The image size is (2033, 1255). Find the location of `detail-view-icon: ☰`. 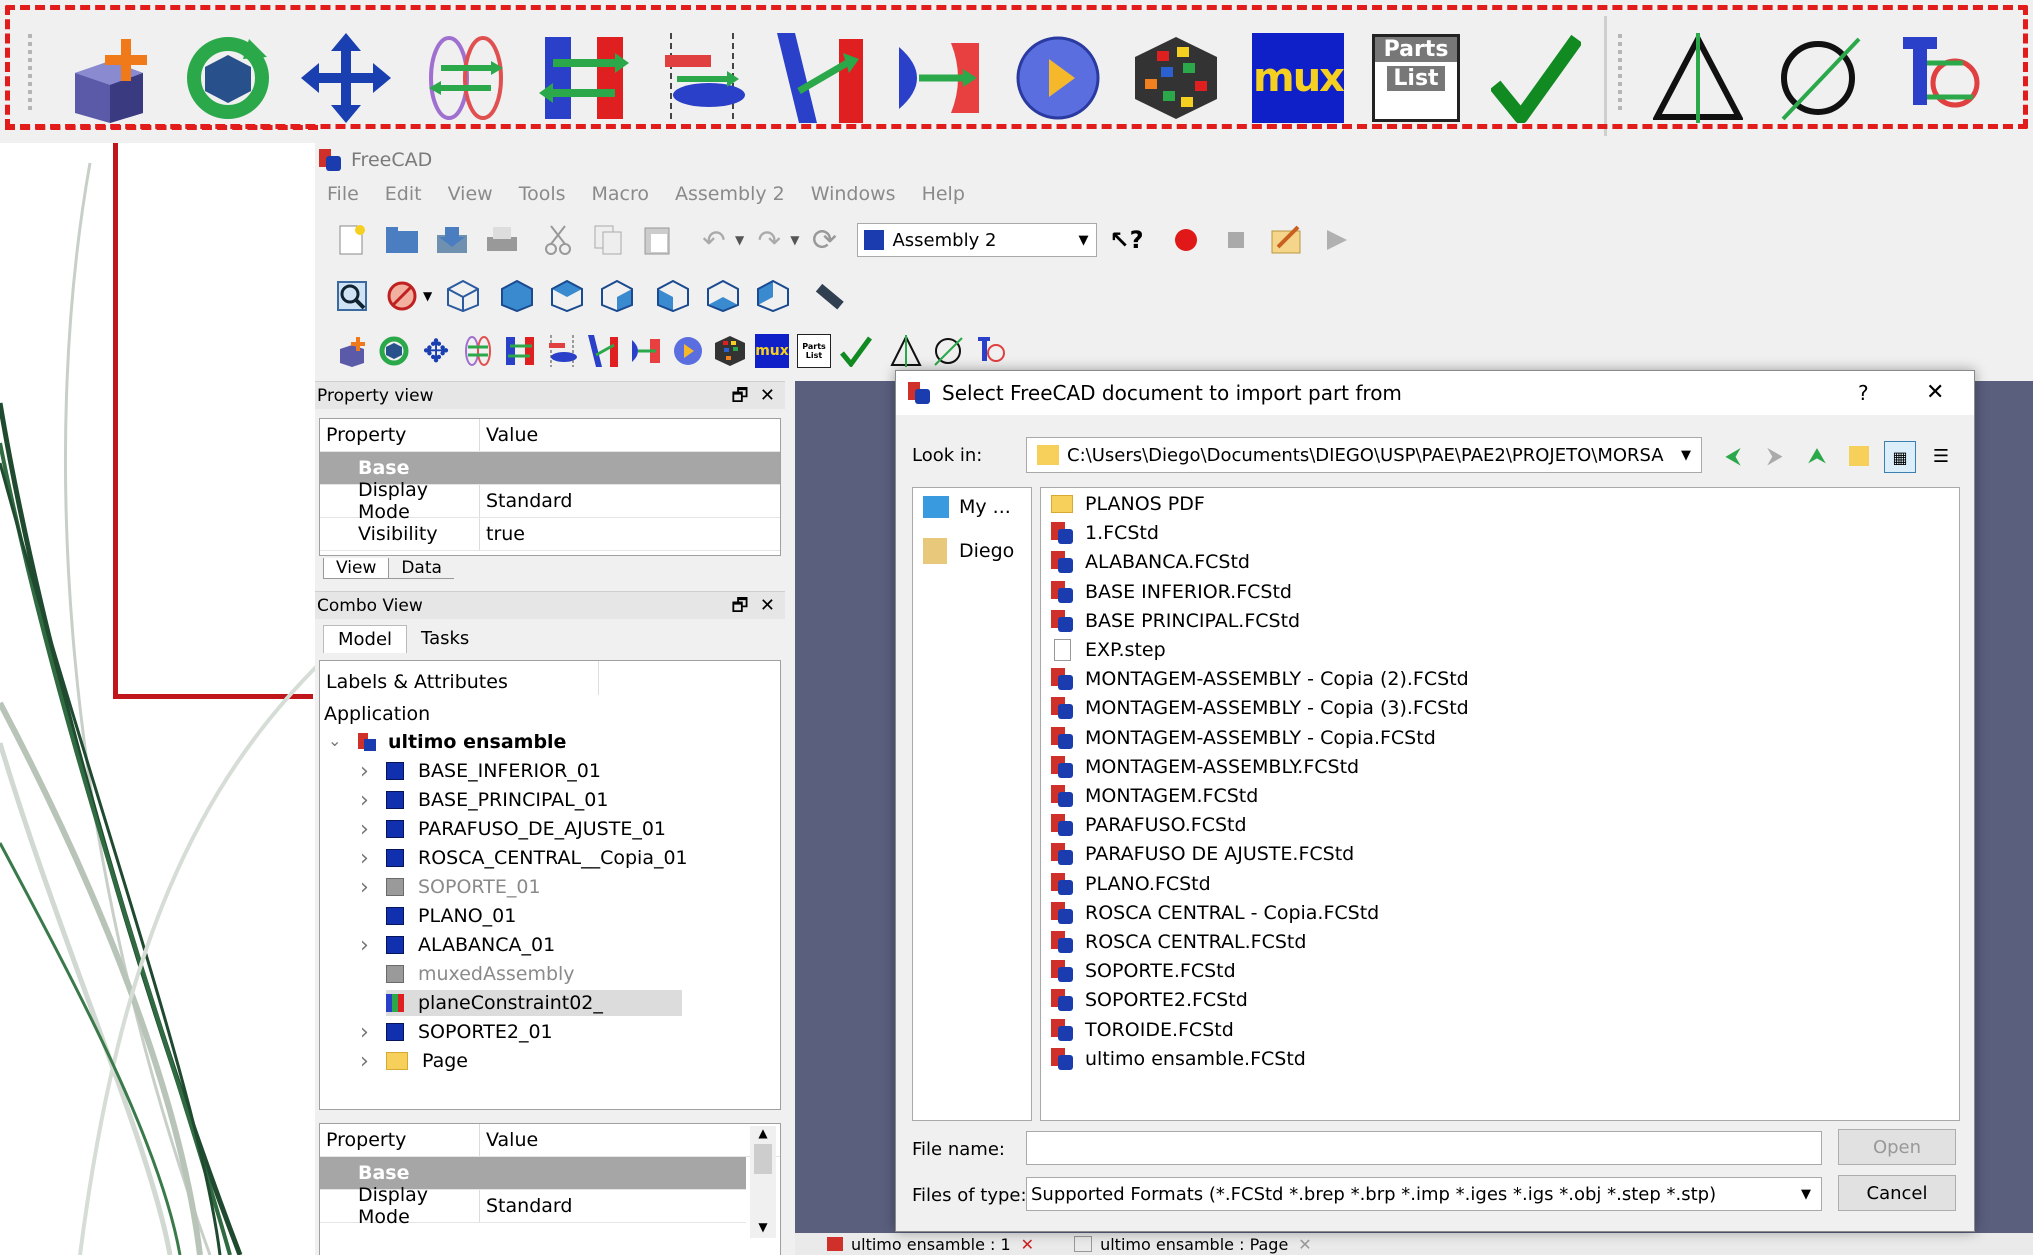

detail-view-icon: ☰ is located at coordinates (1941, 456).